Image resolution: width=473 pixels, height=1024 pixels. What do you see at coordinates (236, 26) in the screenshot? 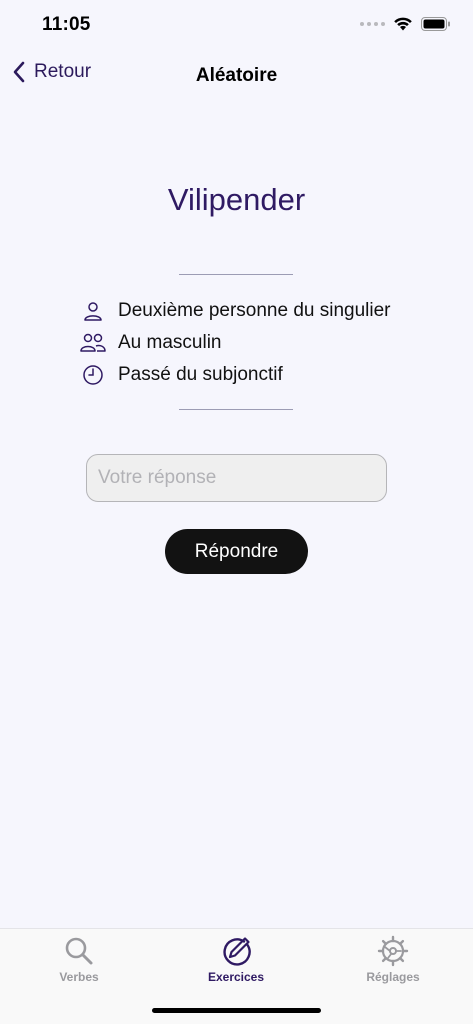
I see `status-bar: 11:05` at bounding box center [236, 26].